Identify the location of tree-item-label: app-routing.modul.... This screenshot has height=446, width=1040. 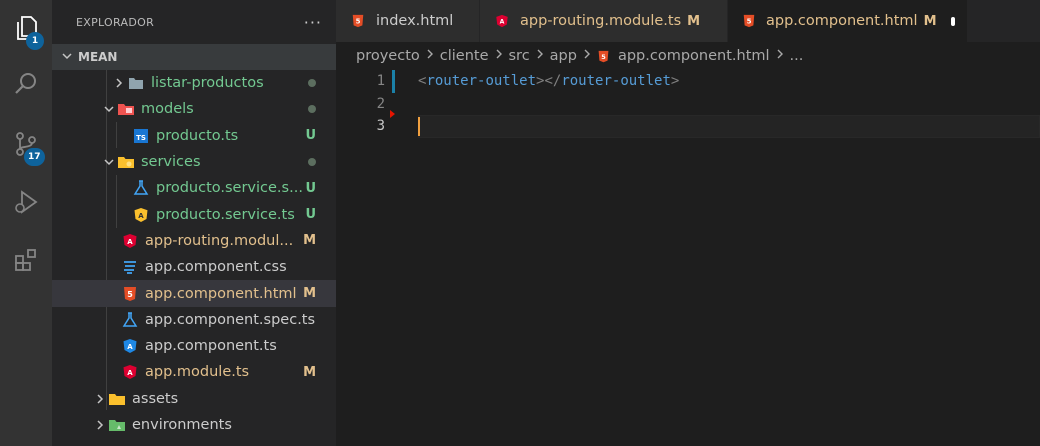
(219, 240).